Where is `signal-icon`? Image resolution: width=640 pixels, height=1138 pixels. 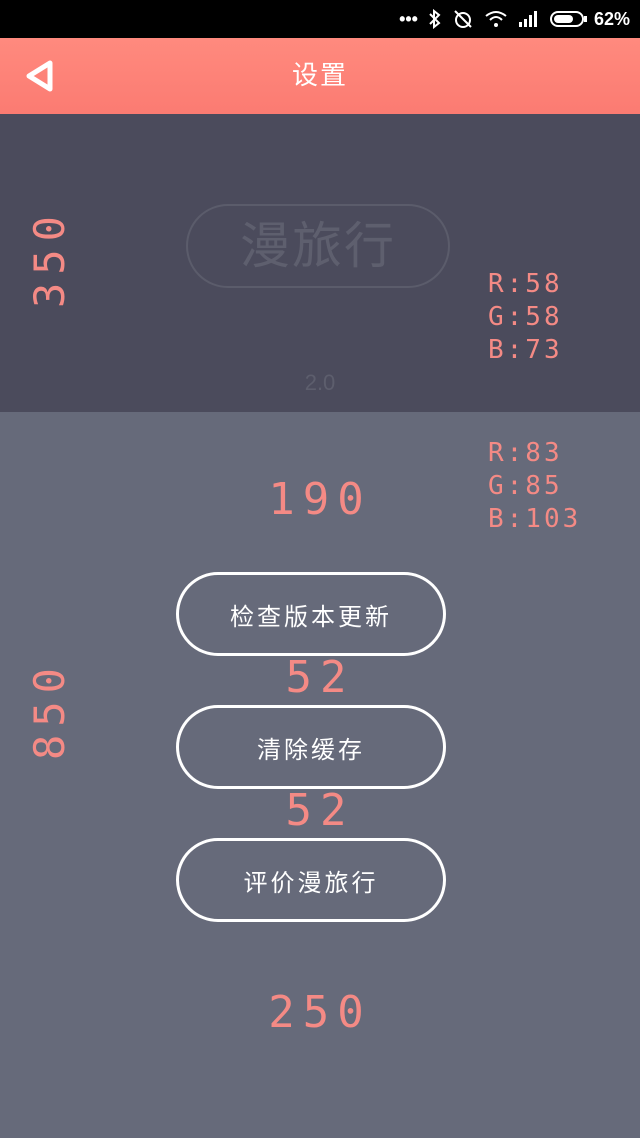 signal-icon is located at coordinates (529, 19).